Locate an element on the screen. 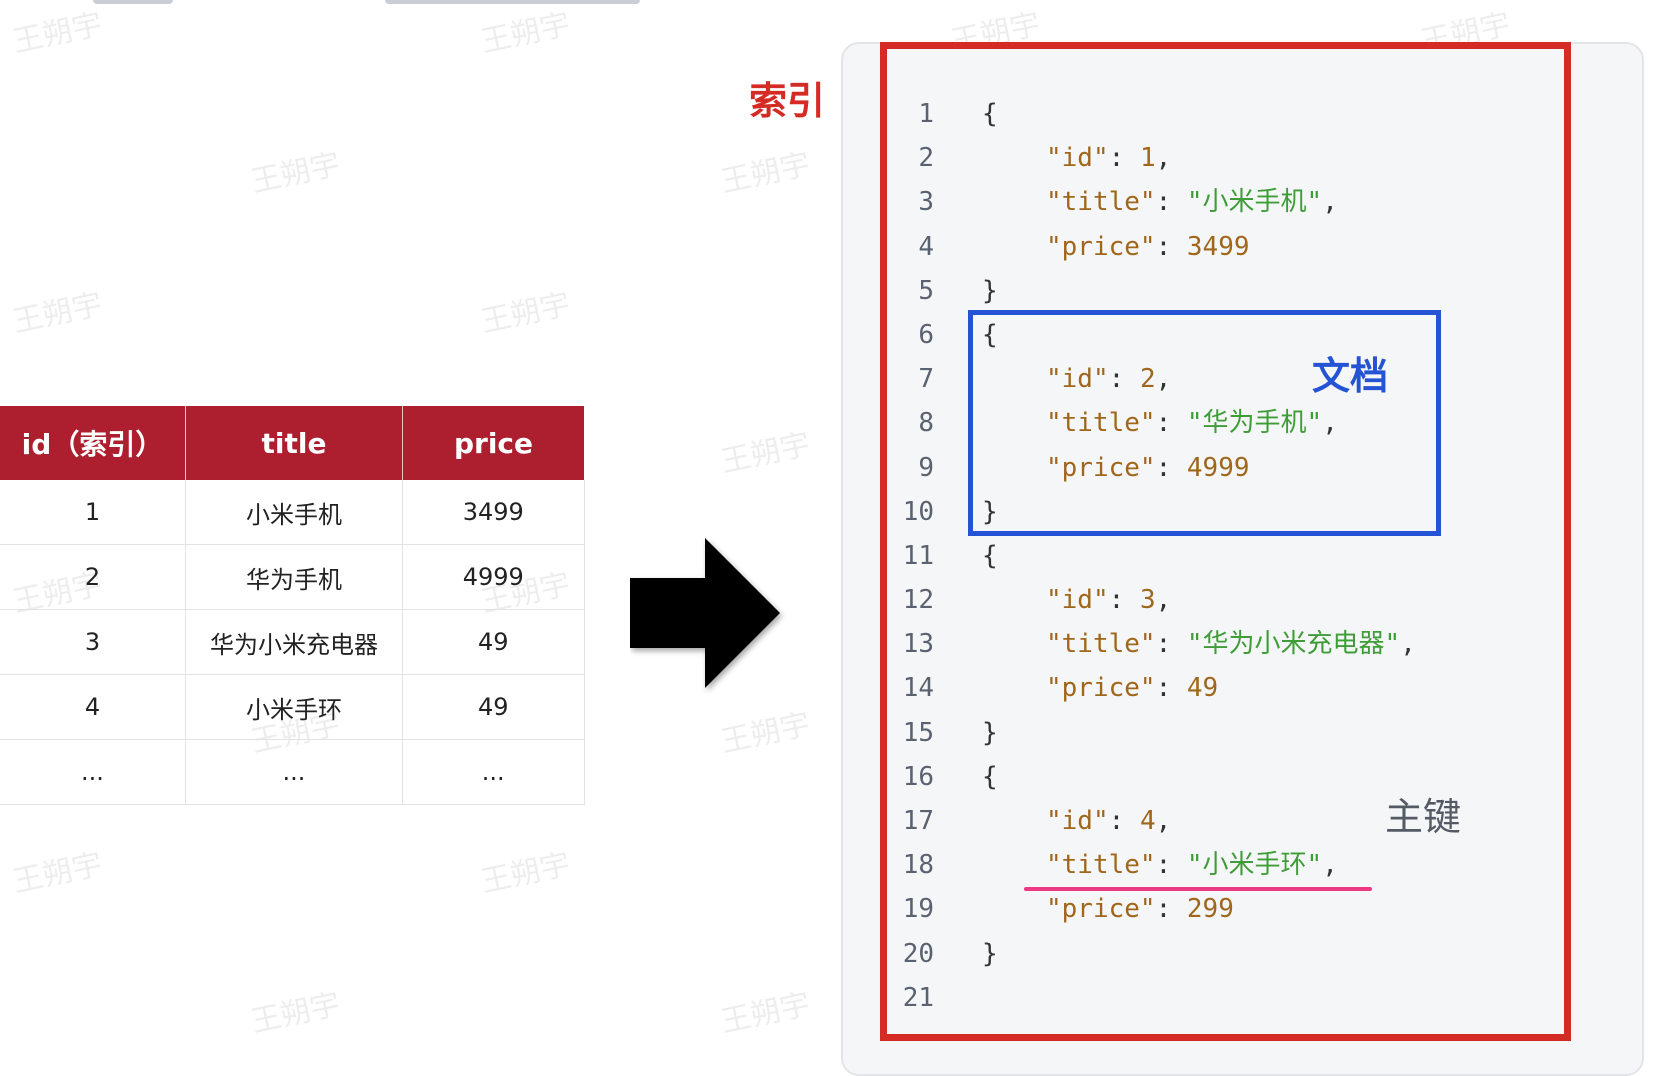 The height and width of the screenshot is (1076, 1656). document-label: 文档 is located at coordinates (1350, 376).